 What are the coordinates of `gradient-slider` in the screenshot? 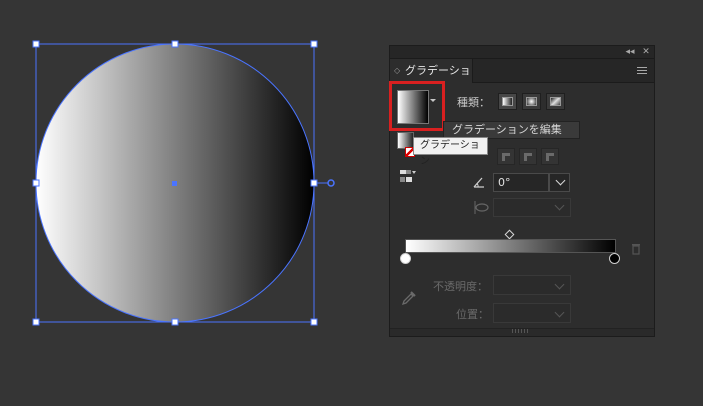 It's located at (510, 246).